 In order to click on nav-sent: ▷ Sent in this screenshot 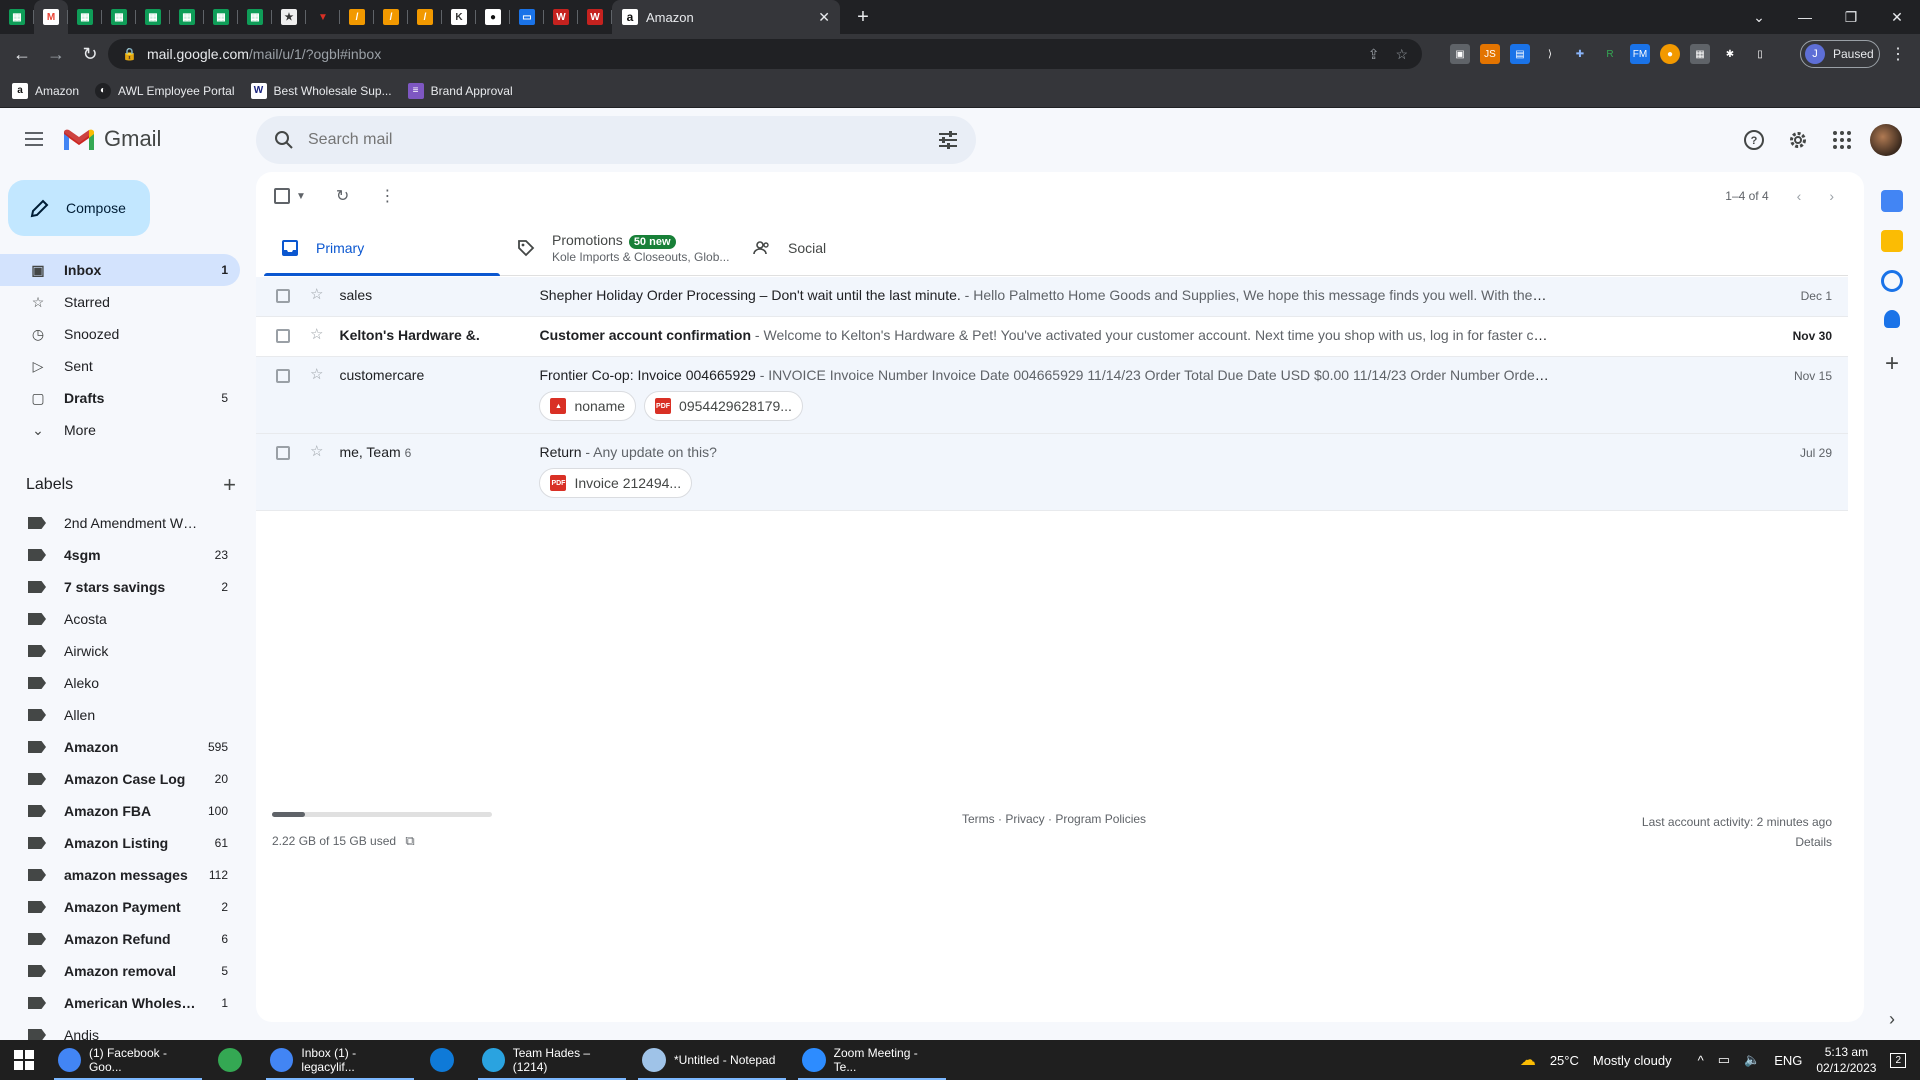, I will do `click(120, 366)`.